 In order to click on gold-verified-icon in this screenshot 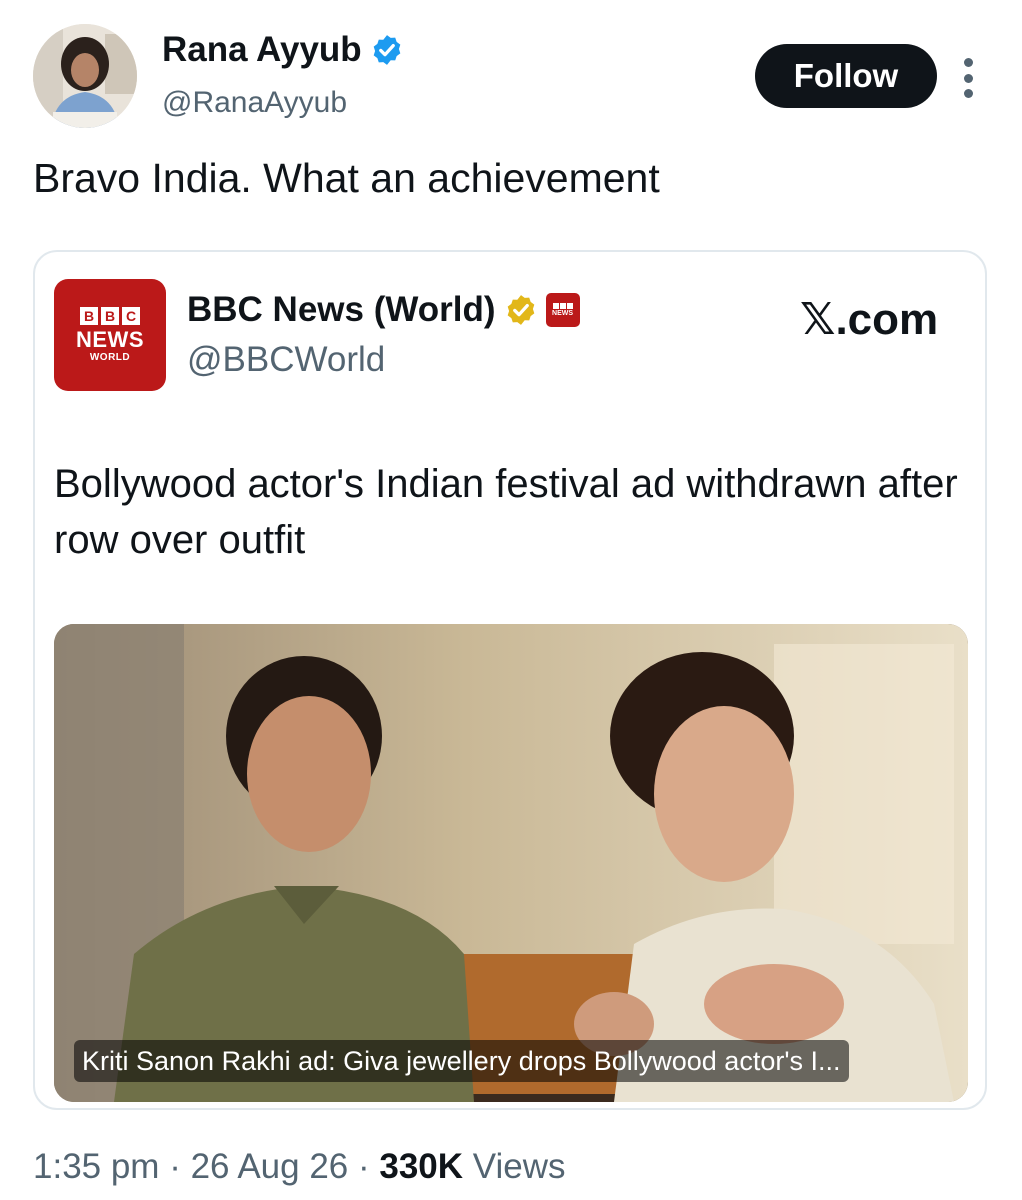, I will do `click(520, 310)`.